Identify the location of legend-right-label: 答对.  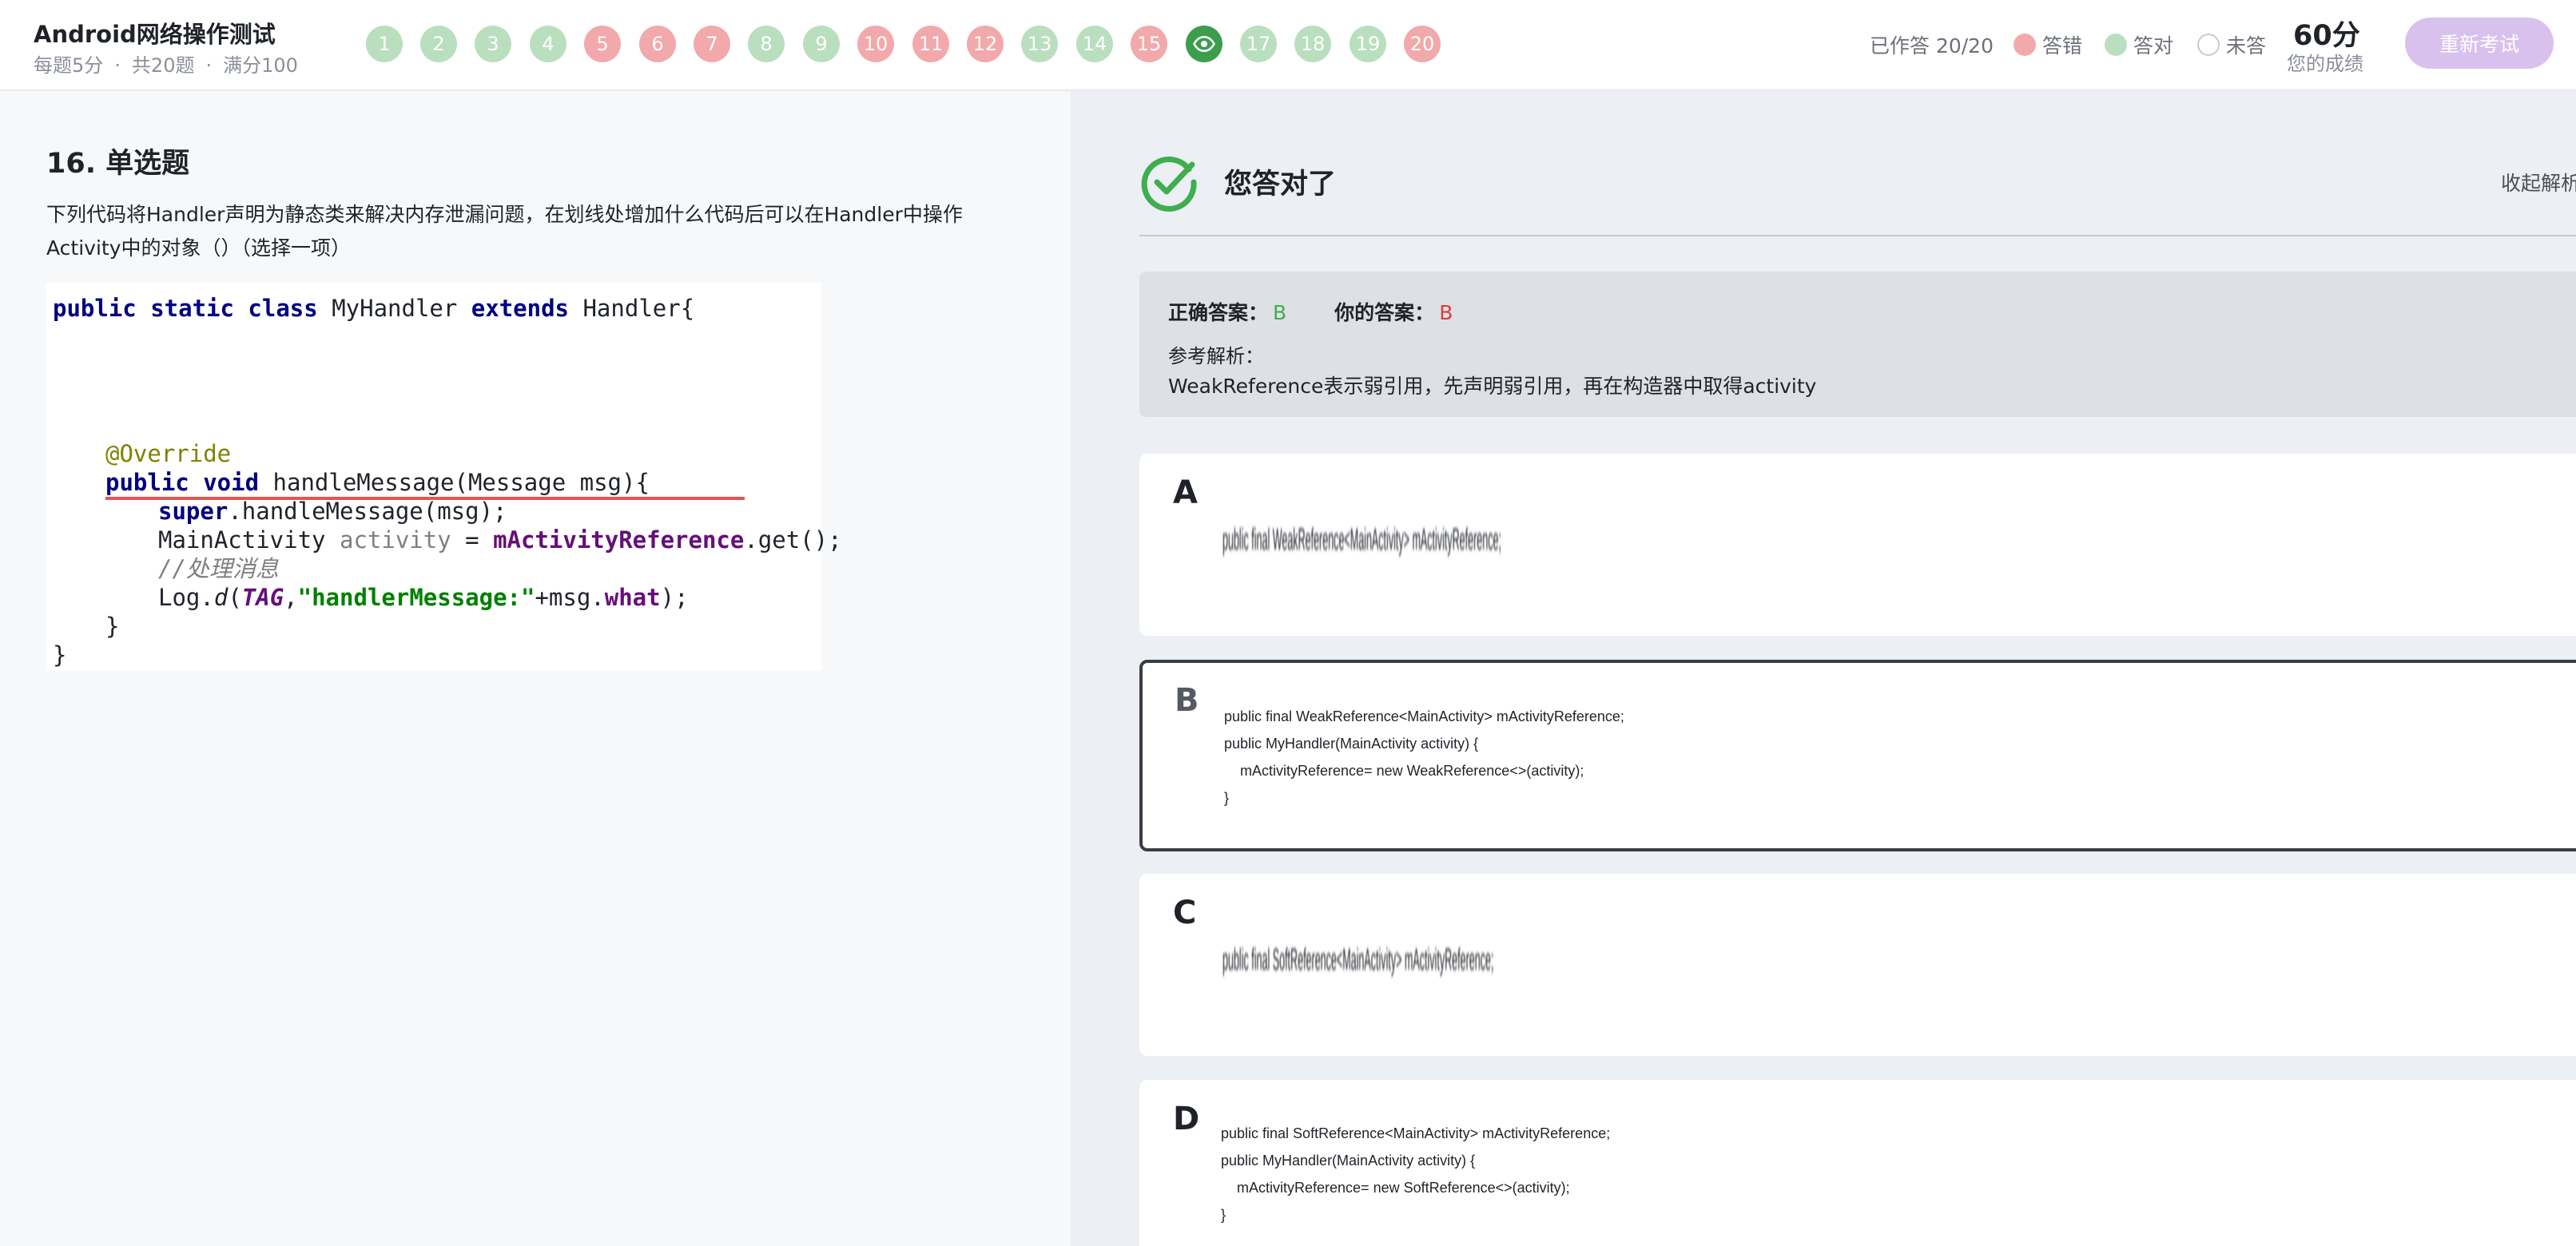
(2153, 46).